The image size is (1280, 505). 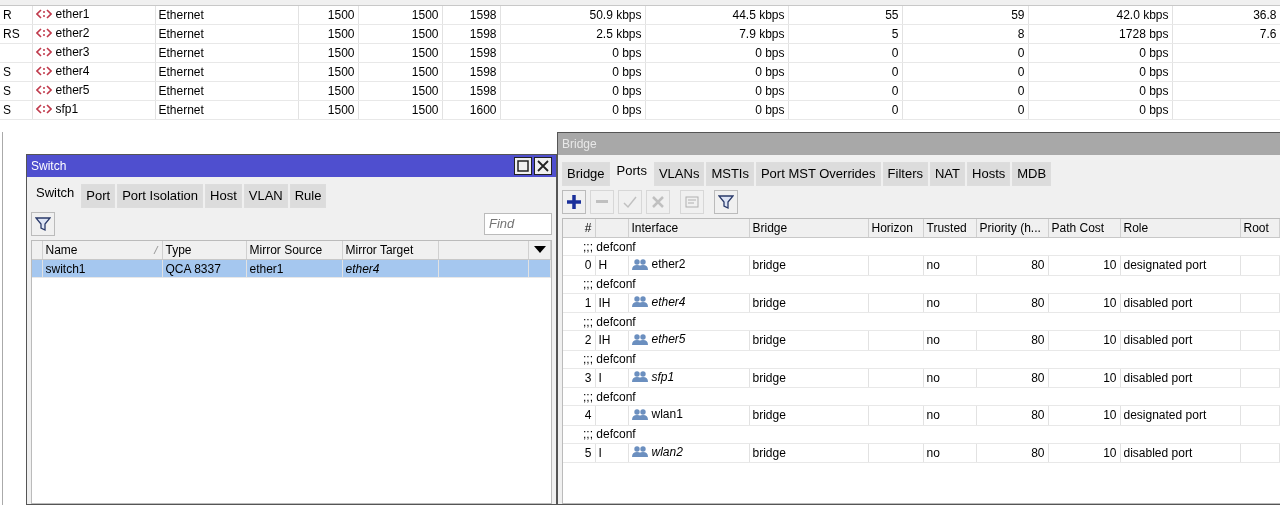 What do you see at coordinates (845, 34) in the screenshot?
I see `table-cell: 5` at bounding box center [845, 34].